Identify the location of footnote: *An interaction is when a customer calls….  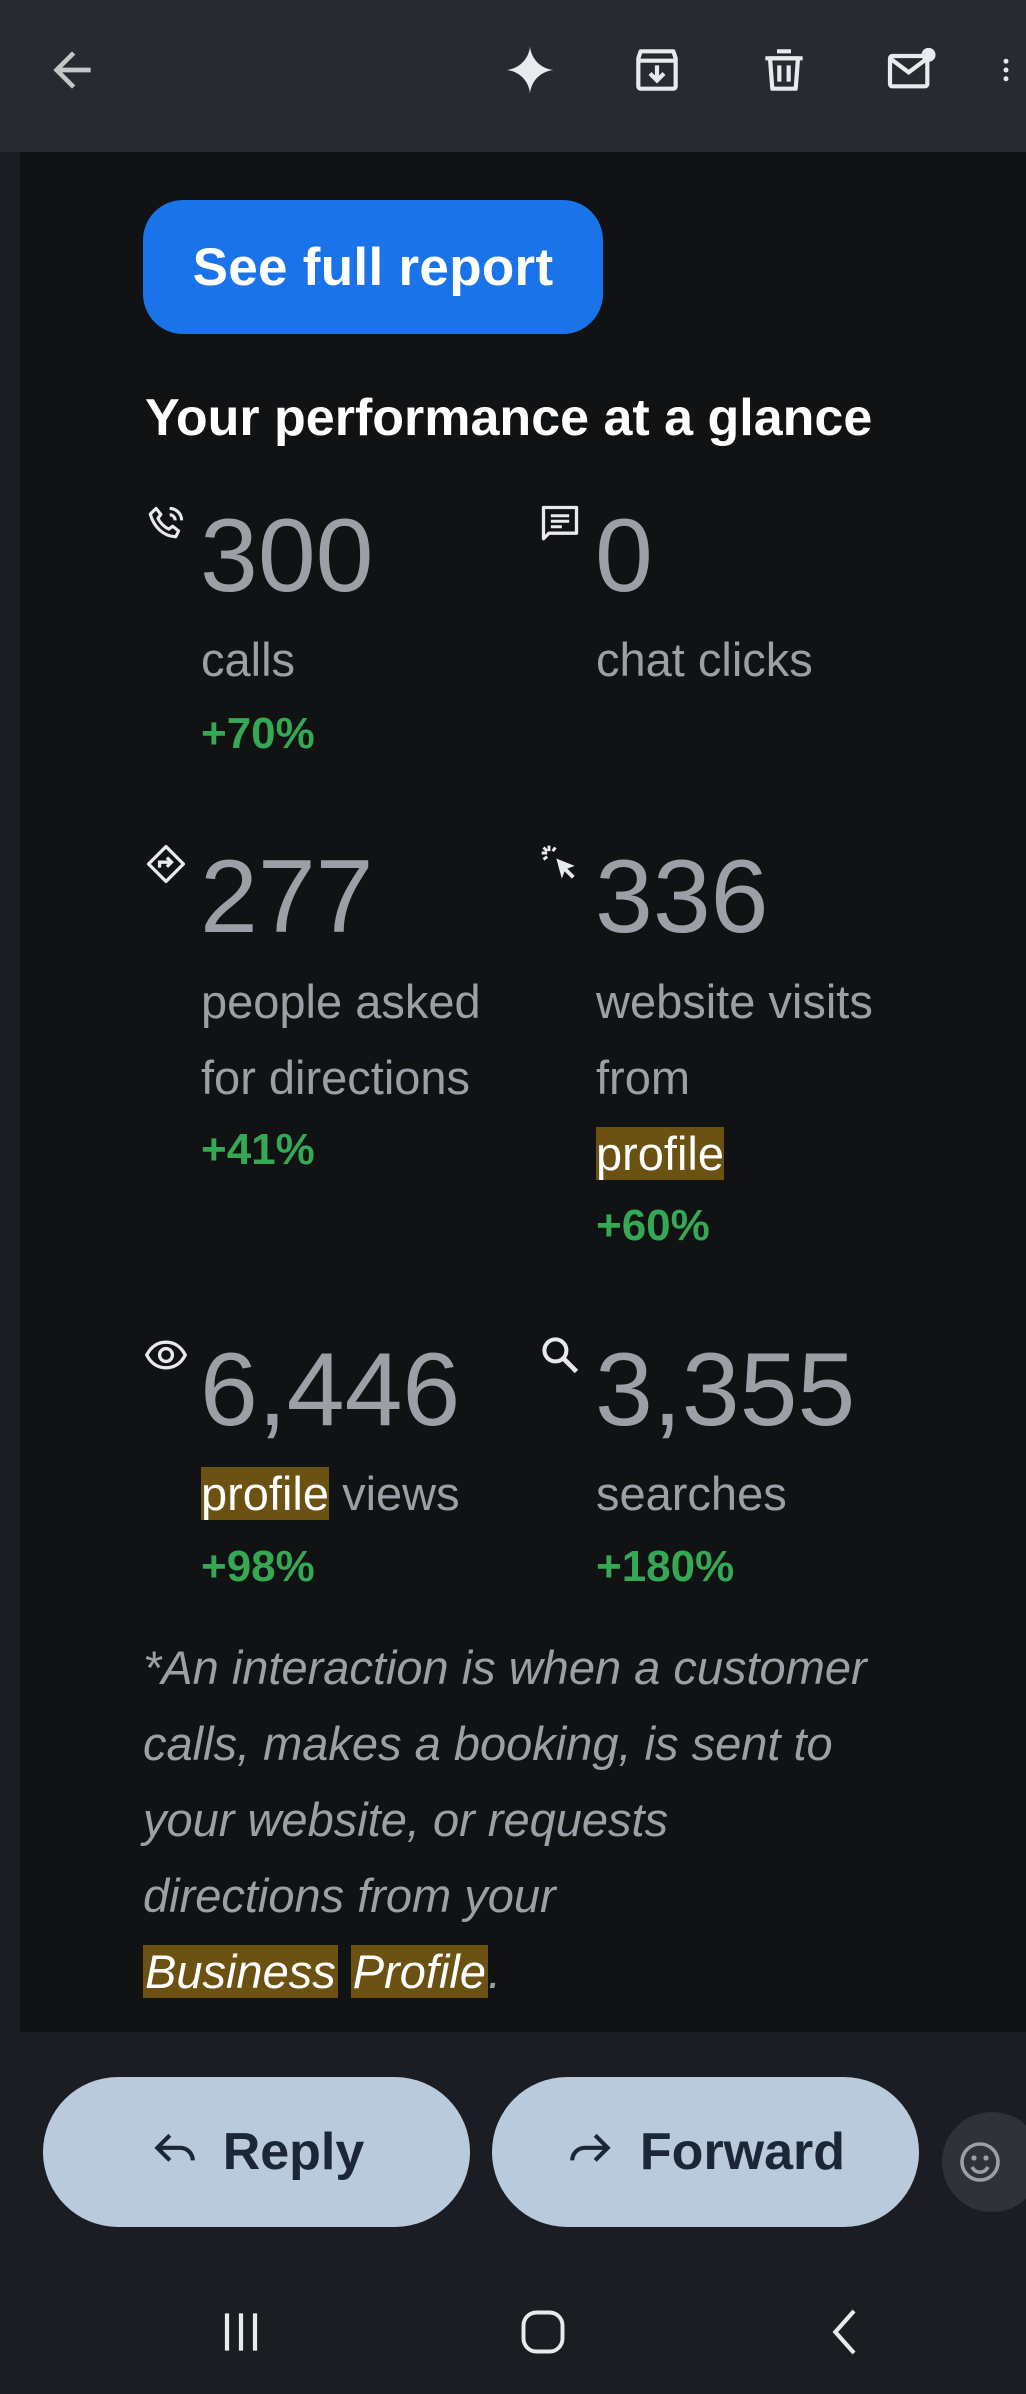
(563, 1820).